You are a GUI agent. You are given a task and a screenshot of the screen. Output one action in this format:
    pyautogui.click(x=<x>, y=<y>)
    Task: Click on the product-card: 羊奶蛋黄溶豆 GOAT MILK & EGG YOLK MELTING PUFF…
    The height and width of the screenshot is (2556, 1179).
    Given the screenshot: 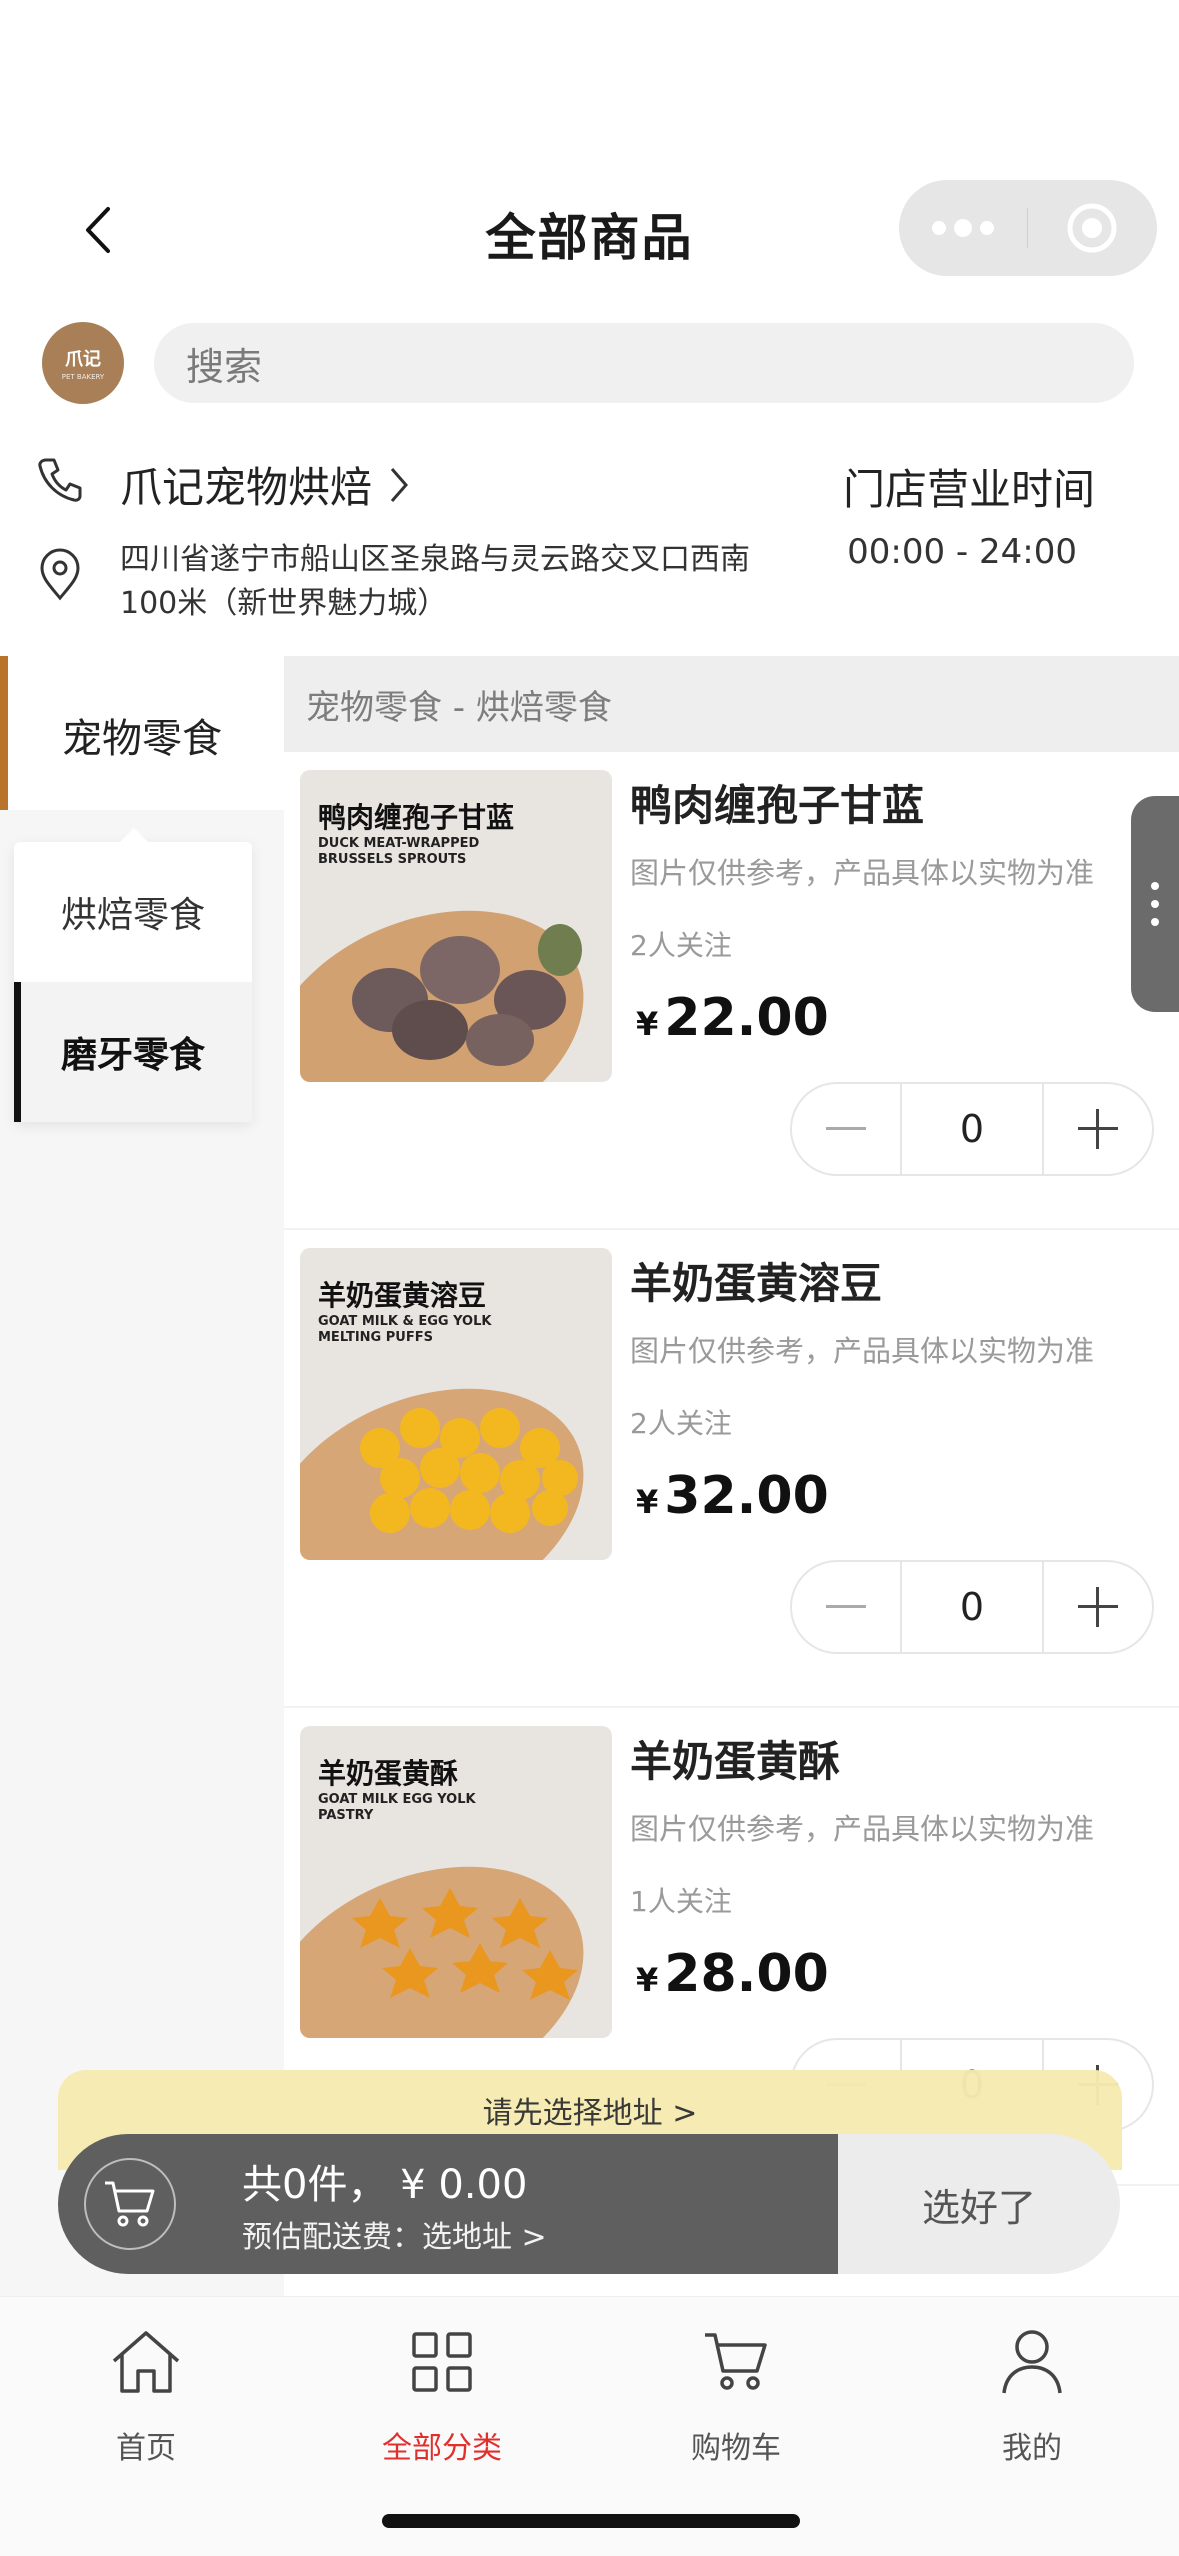 What is the action you would take?
    pyautogui.click(x=731, y=1469)
    